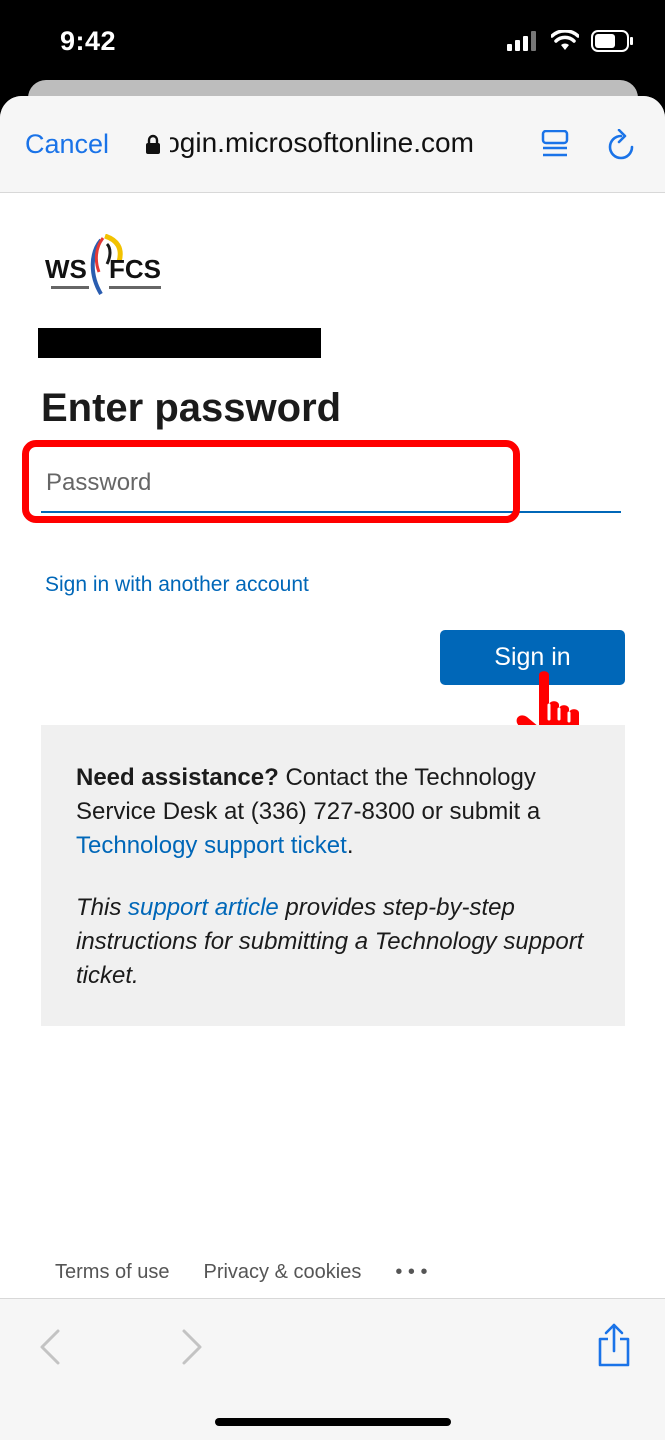 This screenshot has width=665, height=1440. I want to click on browser-toolbar, so click(332, 1369).